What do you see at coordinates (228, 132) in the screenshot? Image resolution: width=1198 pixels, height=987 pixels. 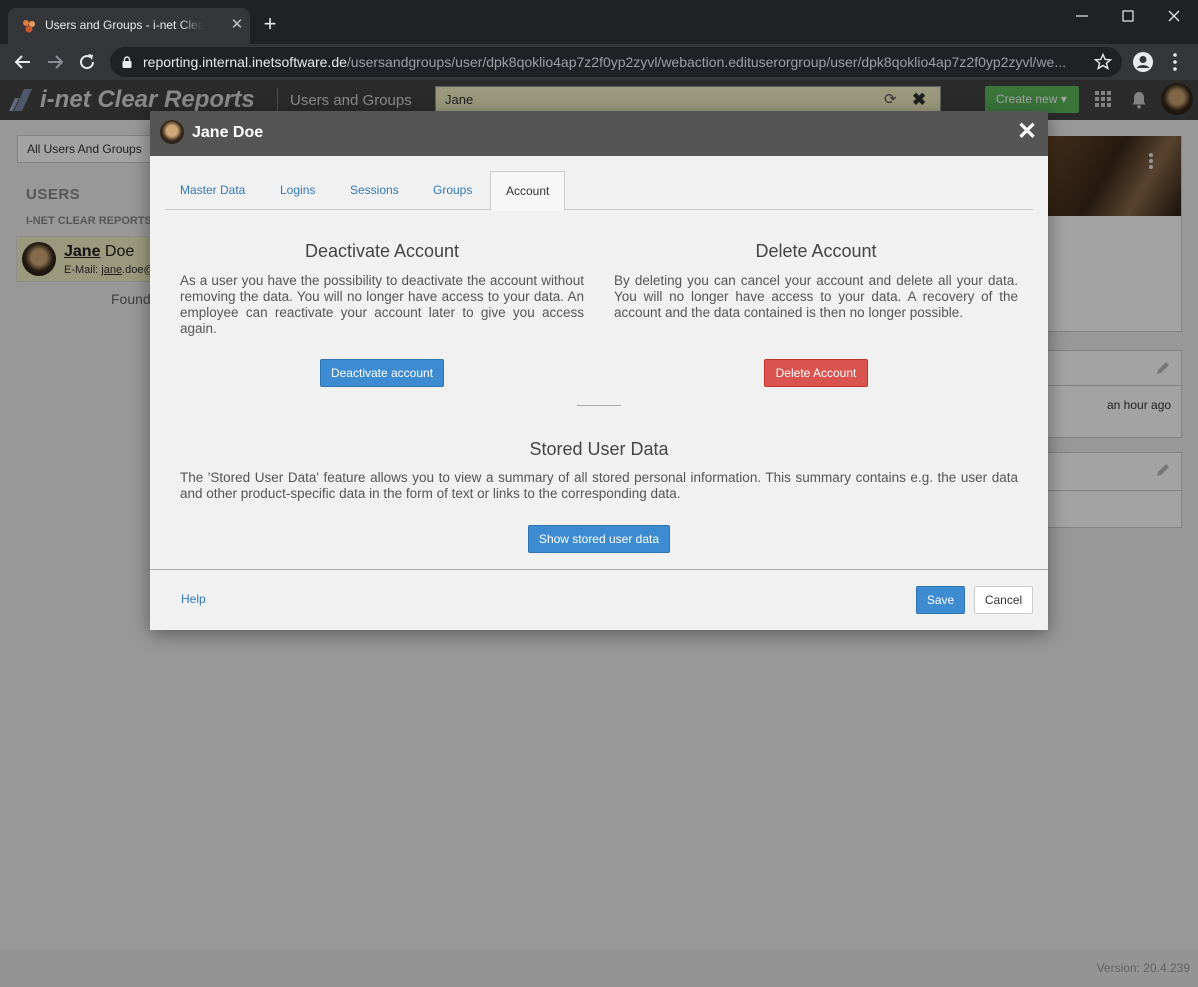 I see `dialog-title: Jane Doe` at bounding box center [228, 132].